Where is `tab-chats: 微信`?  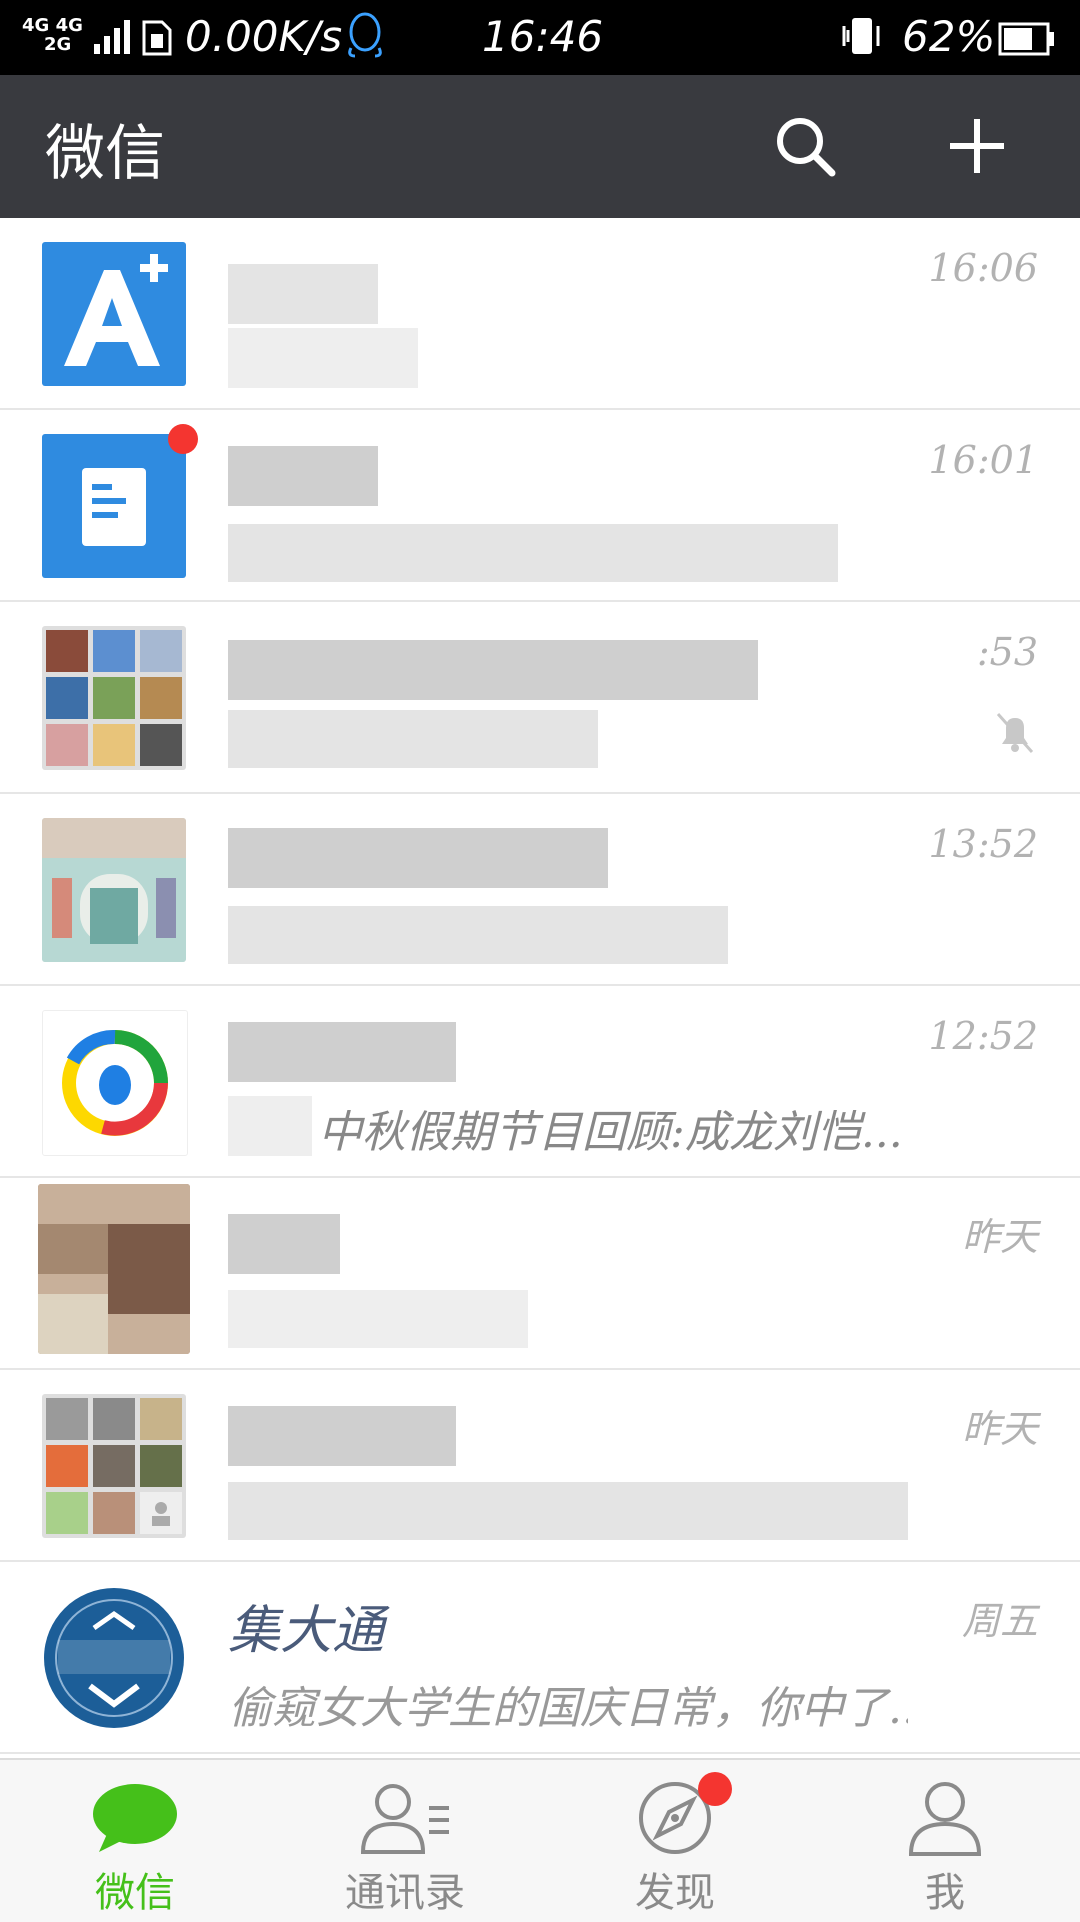 tab-chats: 微信 is located at coordinates (135, 1841).